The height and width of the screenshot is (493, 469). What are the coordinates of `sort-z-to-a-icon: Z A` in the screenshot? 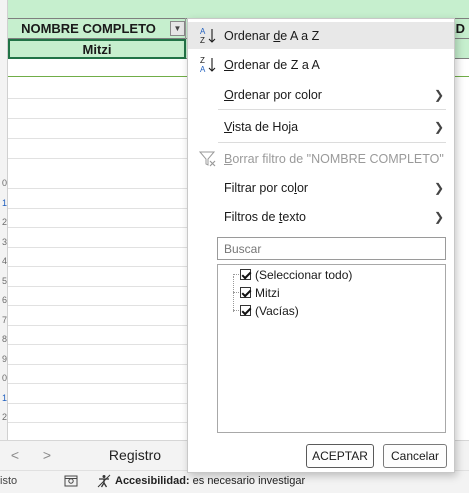 It's located at (208, 65).